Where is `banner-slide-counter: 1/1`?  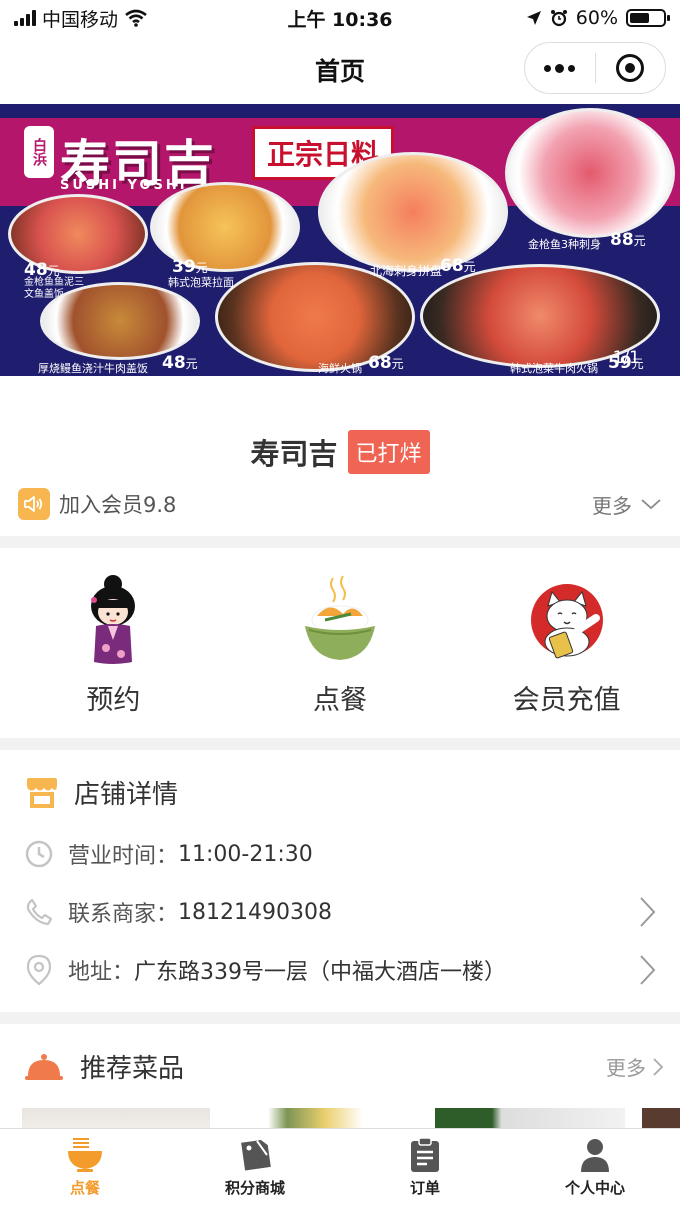
banner-slide-counter: 1/1 is located at coordinates (626, 358).